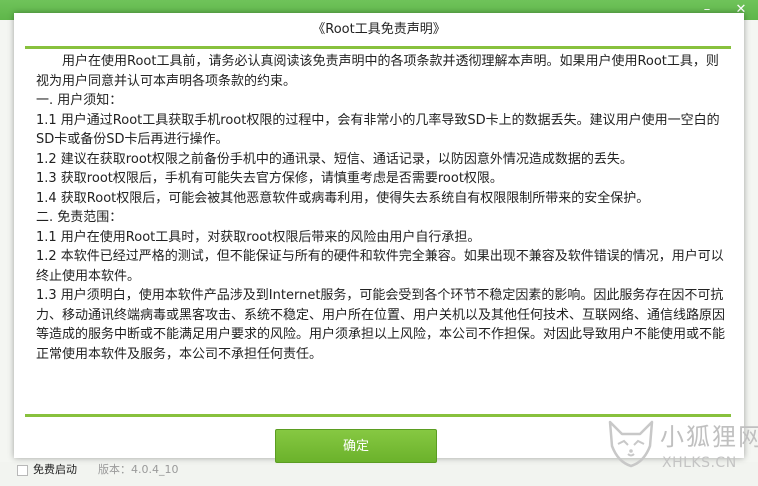  Describe the element at coordinates (55, 469) in the screenshot. I see `auto-start-label: 免费启动` at that location.